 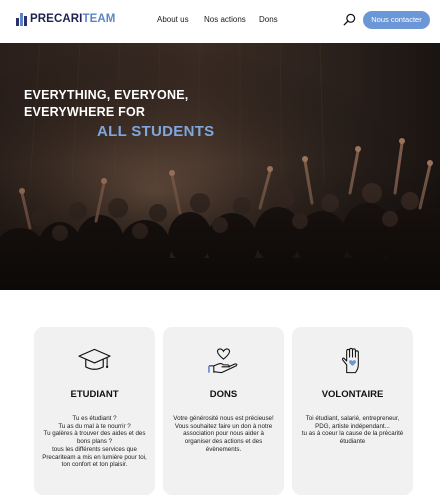 I want to click on nav-link-about-us: About us, so click(x=173, y=19).